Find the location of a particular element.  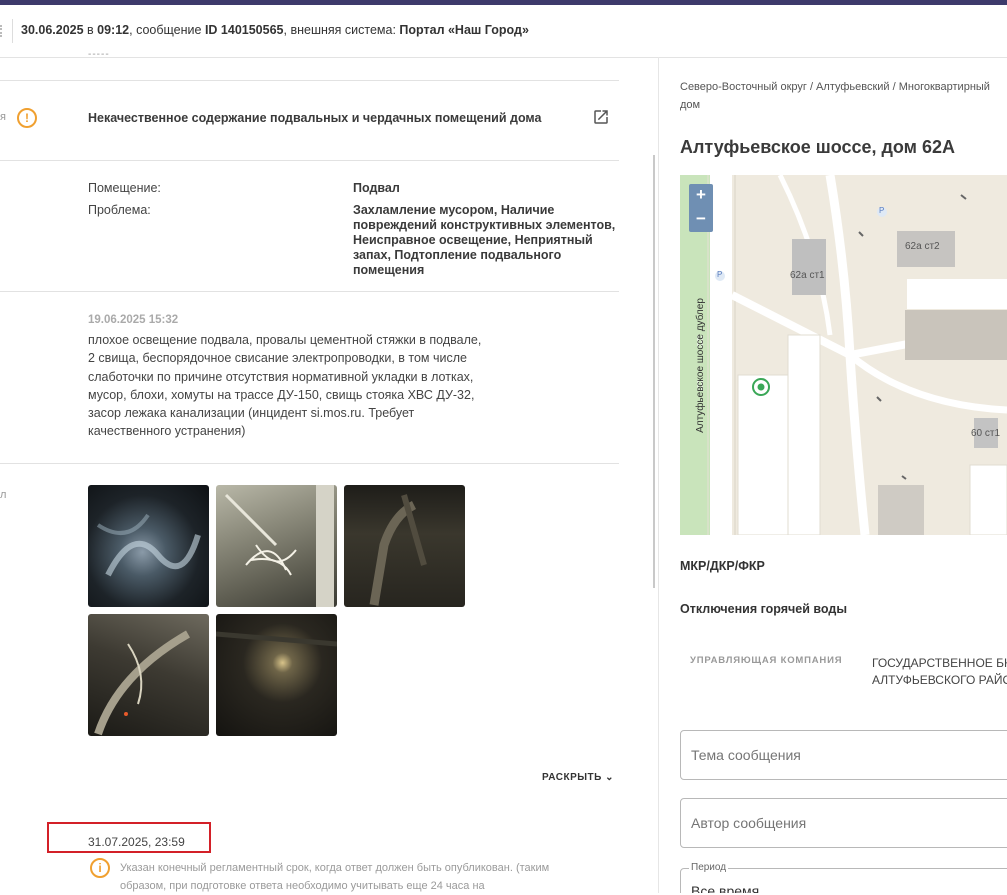

management-company-label: УПРАВЛЯЮЩАЯ КОМПАНИЯ is located at coordinates (766, 660).